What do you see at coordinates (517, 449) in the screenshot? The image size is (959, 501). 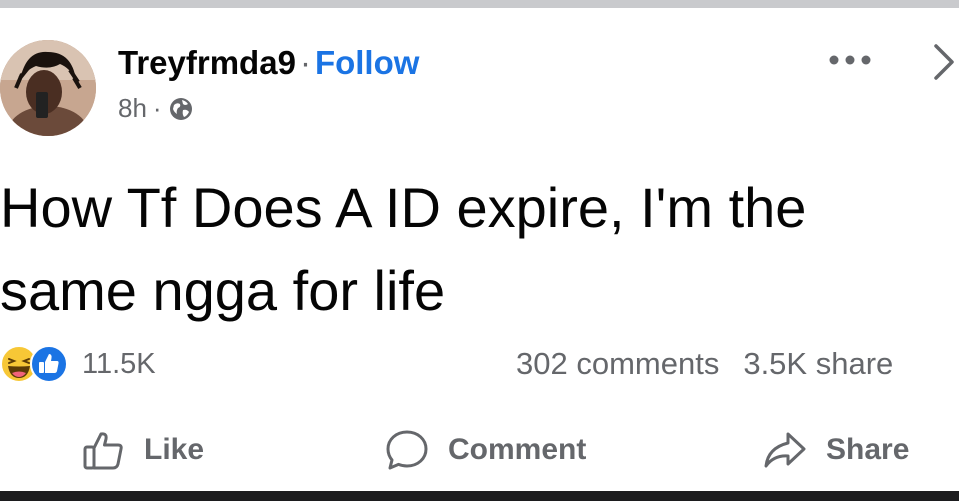 I see `comment-label: Comment` at bounding box center [517, 449].